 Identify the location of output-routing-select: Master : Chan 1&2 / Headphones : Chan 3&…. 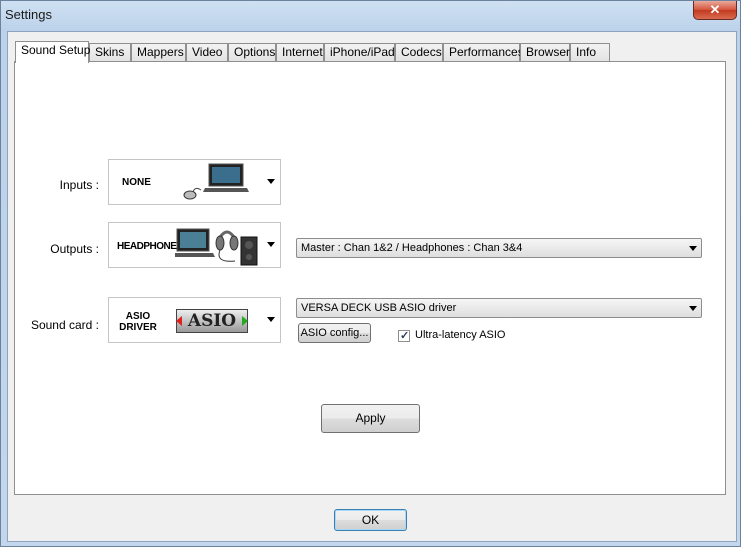
(499, 248).